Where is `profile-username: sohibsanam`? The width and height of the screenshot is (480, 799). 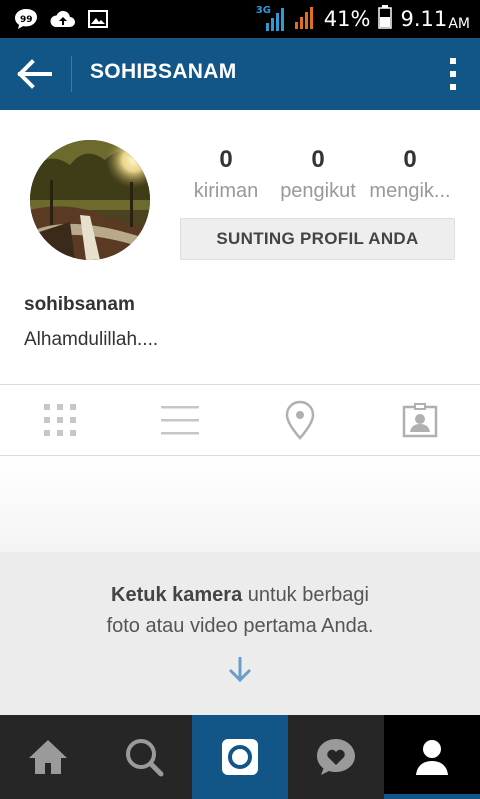
profile-username: sohibsanam is located at coordinates (79, 304).